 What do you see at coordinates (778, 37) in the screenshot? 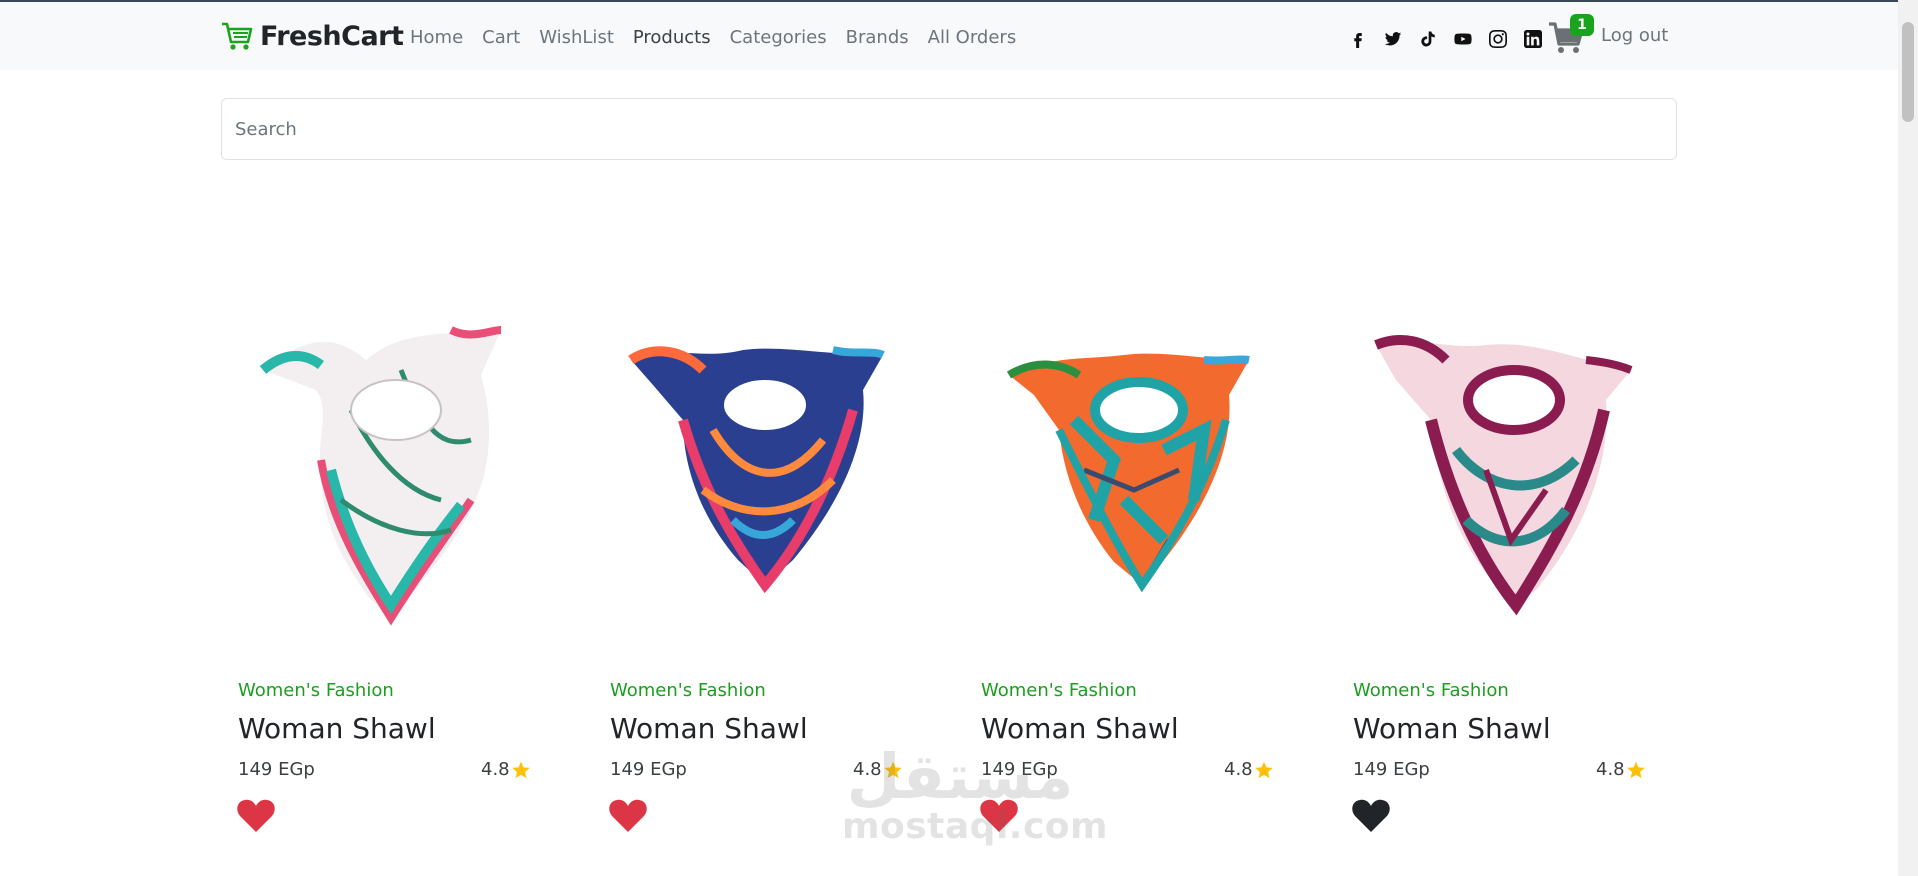
I see `nav-categories: Categories` at bounding box center [778, 37].